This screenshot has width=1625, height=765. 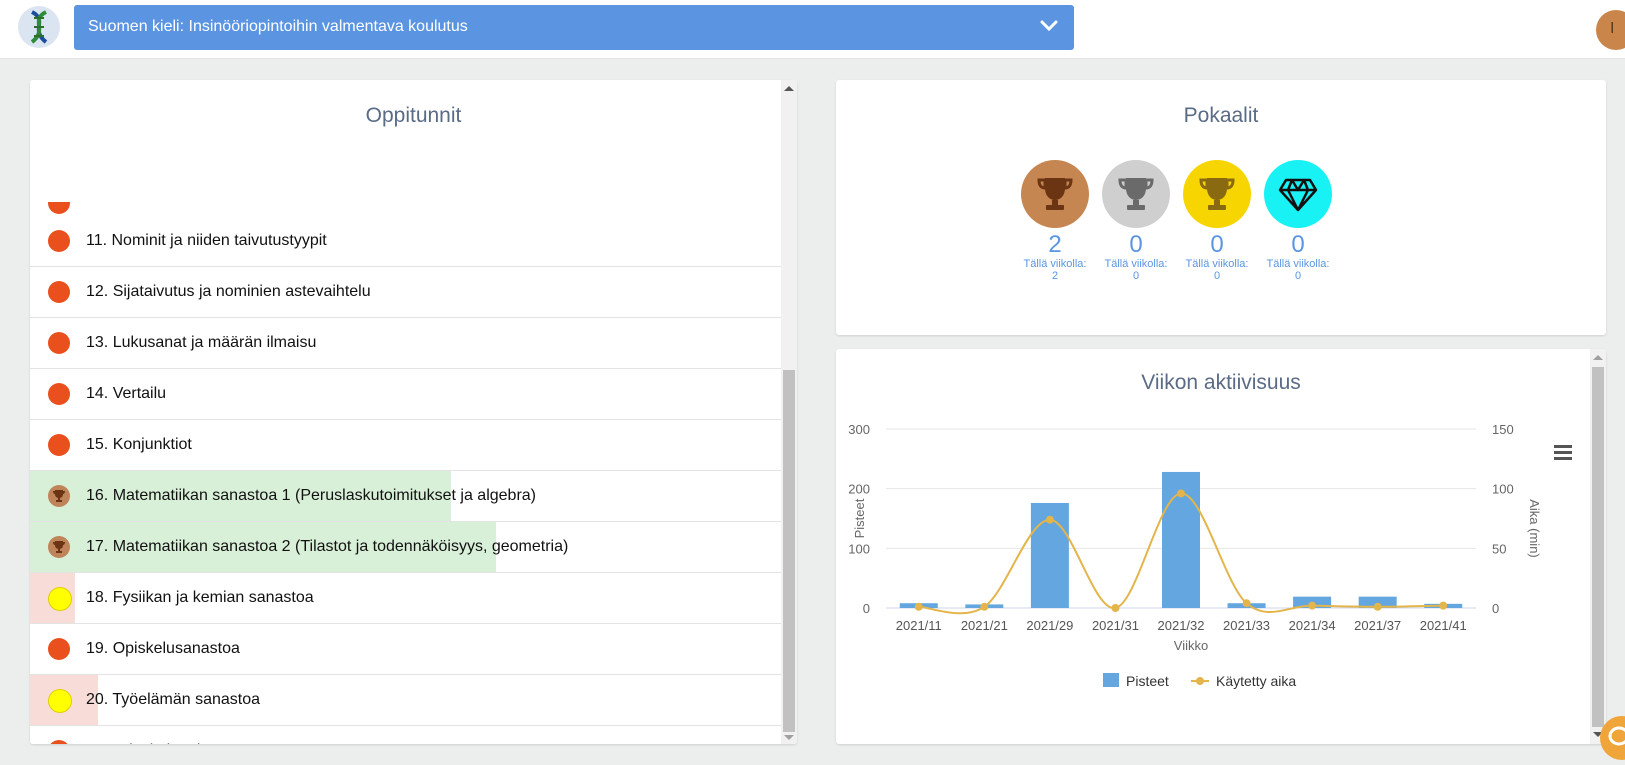 I want to click on dna-logo-icon, so click(x=39, y=27).